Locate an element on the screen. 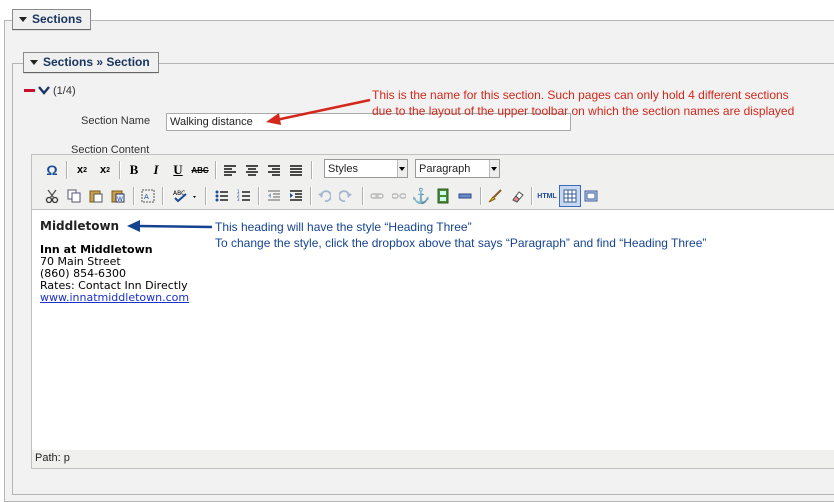 This screenshot has width=834, height=502. html-source-label: HTML is located at coordinates (547, 196).